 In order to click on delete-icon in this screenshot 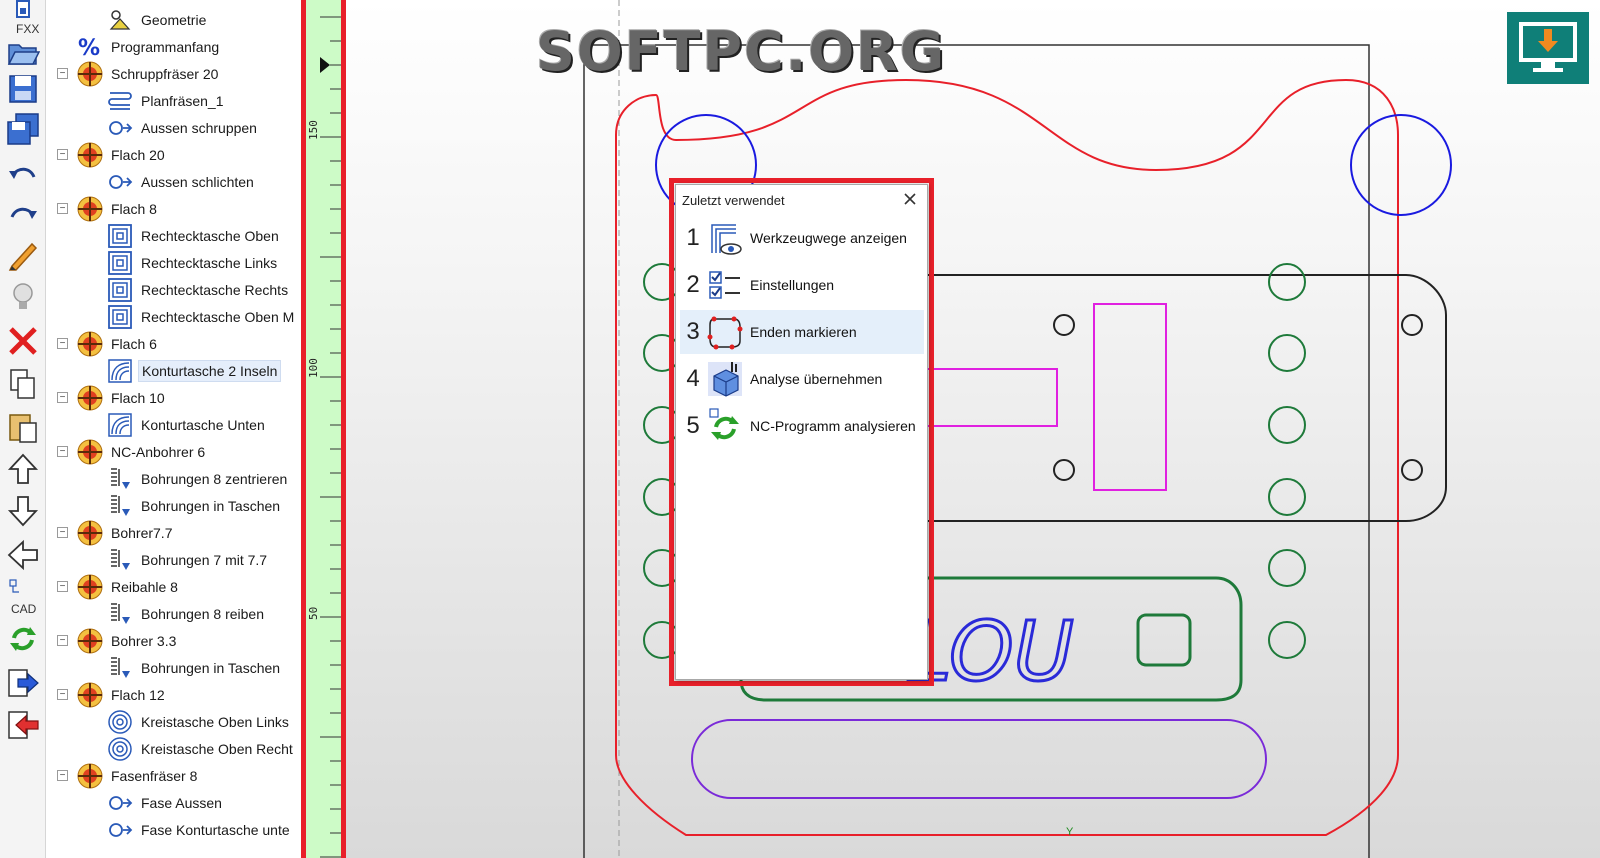, I will do `click(23, 341)`.